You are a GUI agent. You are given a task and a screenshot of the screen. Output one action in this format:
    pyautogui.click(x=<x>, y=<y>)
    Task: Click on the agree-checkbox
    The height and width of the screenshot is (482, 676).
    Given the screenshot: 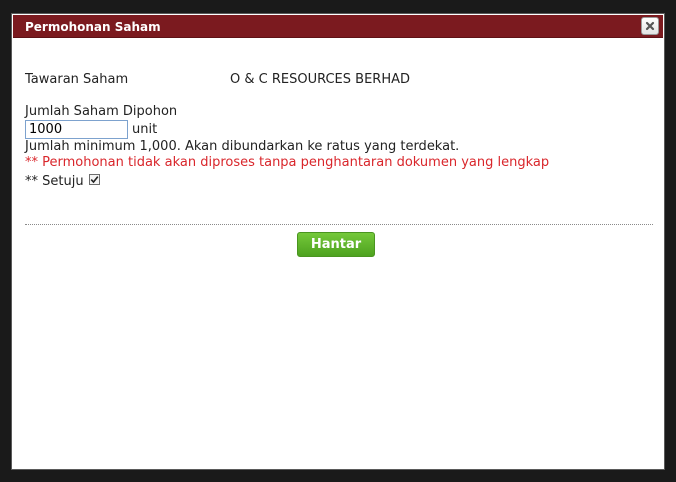 What is the action you would take?
    pyautogui.click(x=94, y=179)
    